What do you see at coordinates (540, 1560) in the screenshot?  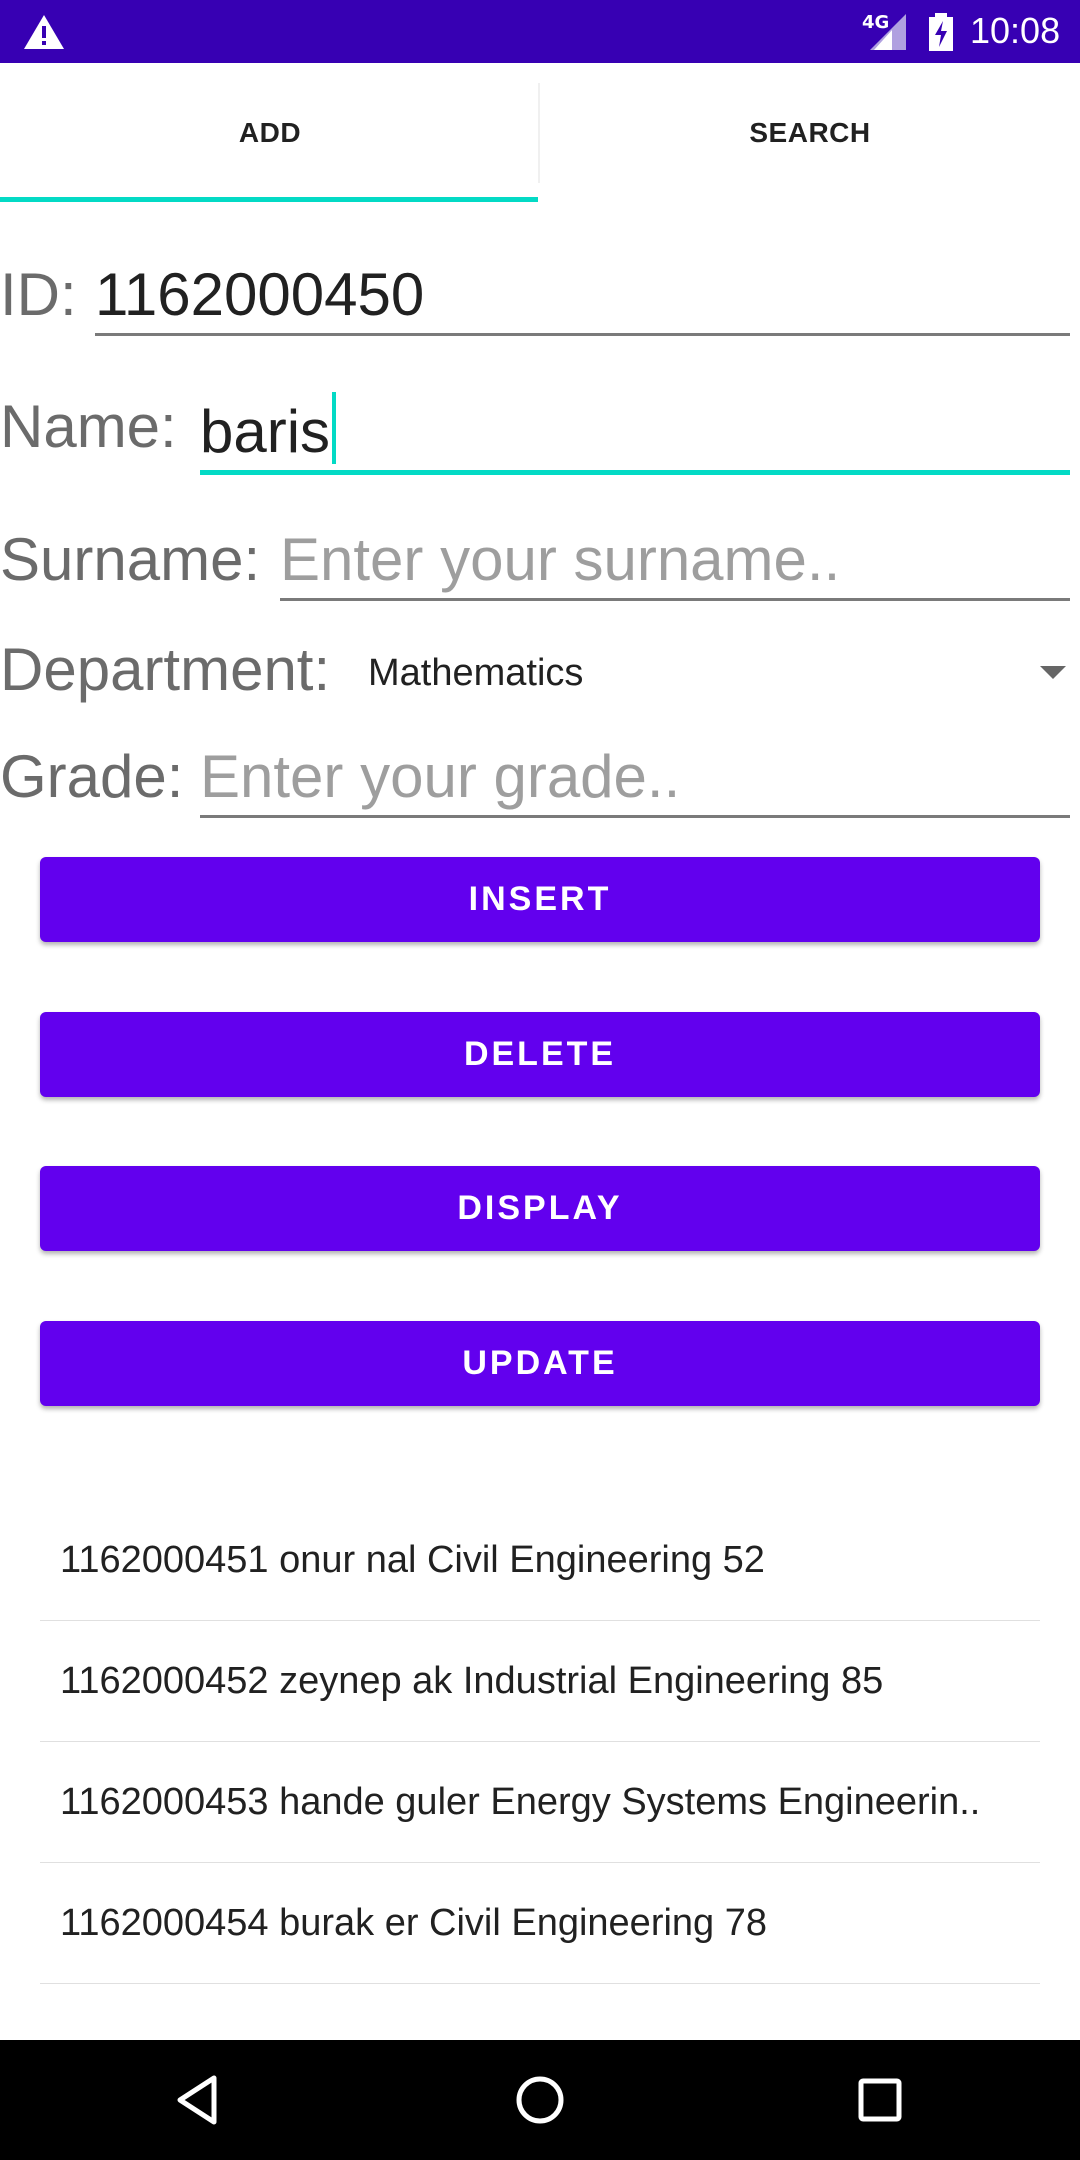 I see `list-item: 1162000451 onur nal Civil Engineering 52` at bounding box center [540, 1560].